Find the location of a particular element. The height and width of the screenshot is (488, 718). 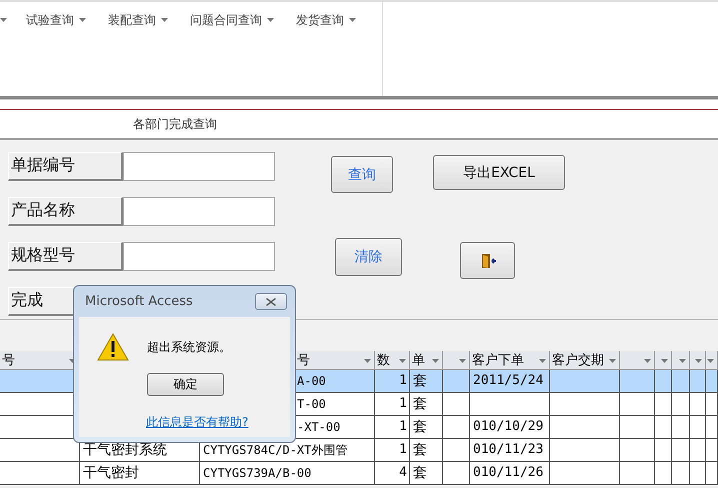

table-cell: 套 is located at coordinates (426, 473).